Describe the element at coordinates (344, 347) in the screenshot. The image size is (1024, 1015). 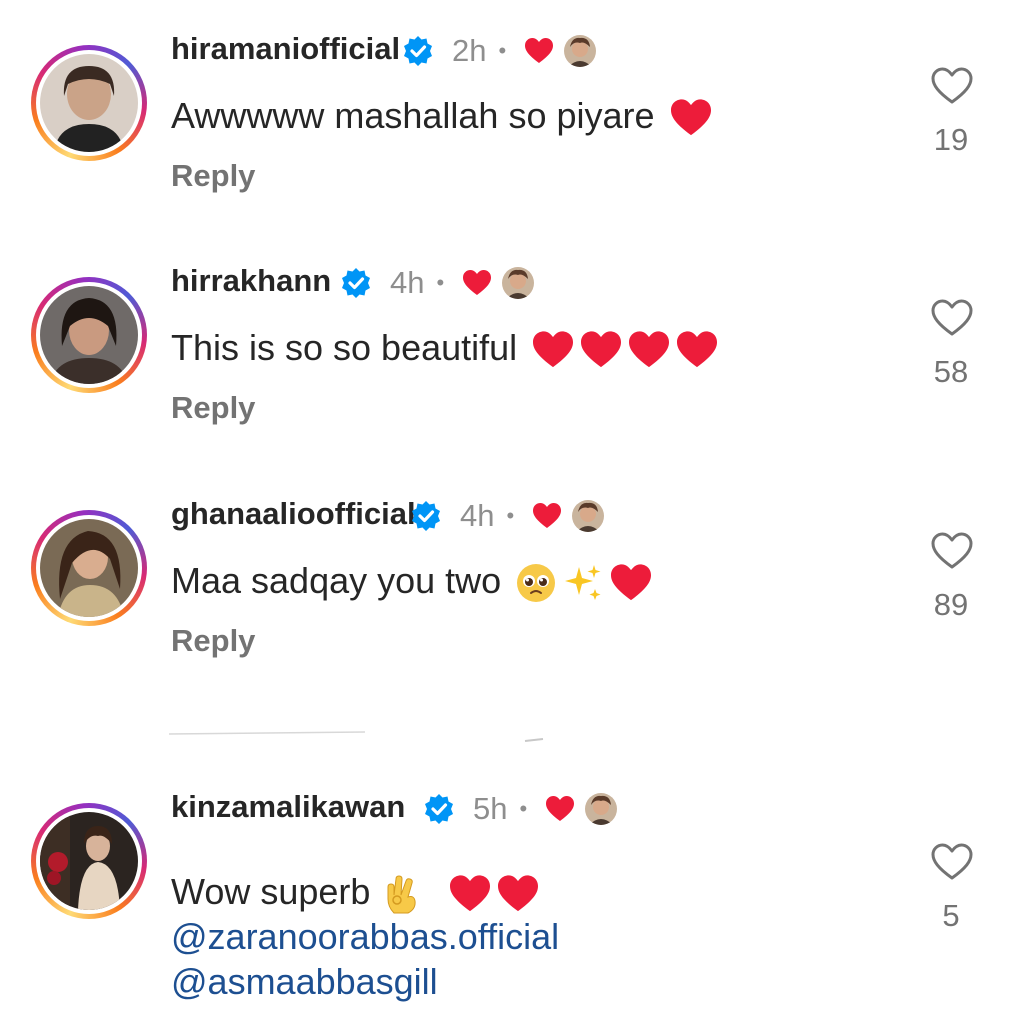
I see `comment-text-body: This is so so beautiful` at that location.